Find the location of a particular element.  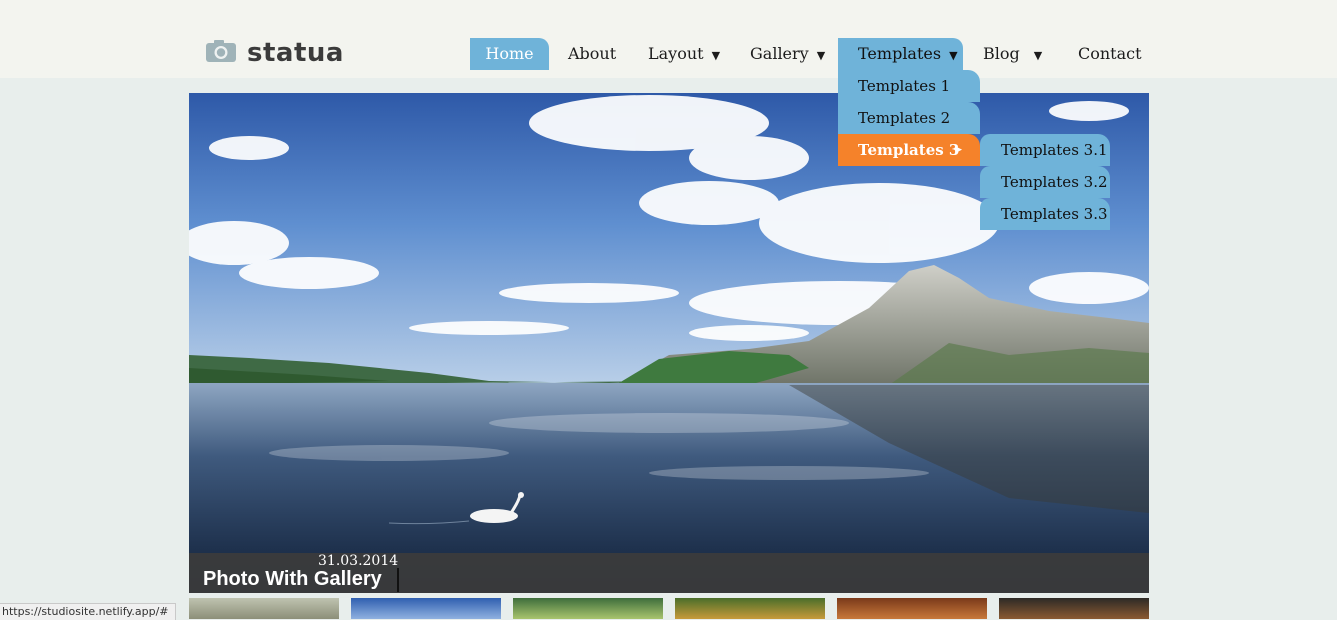

post-date: 31.03.2014 is located at coordinates (358, 561).